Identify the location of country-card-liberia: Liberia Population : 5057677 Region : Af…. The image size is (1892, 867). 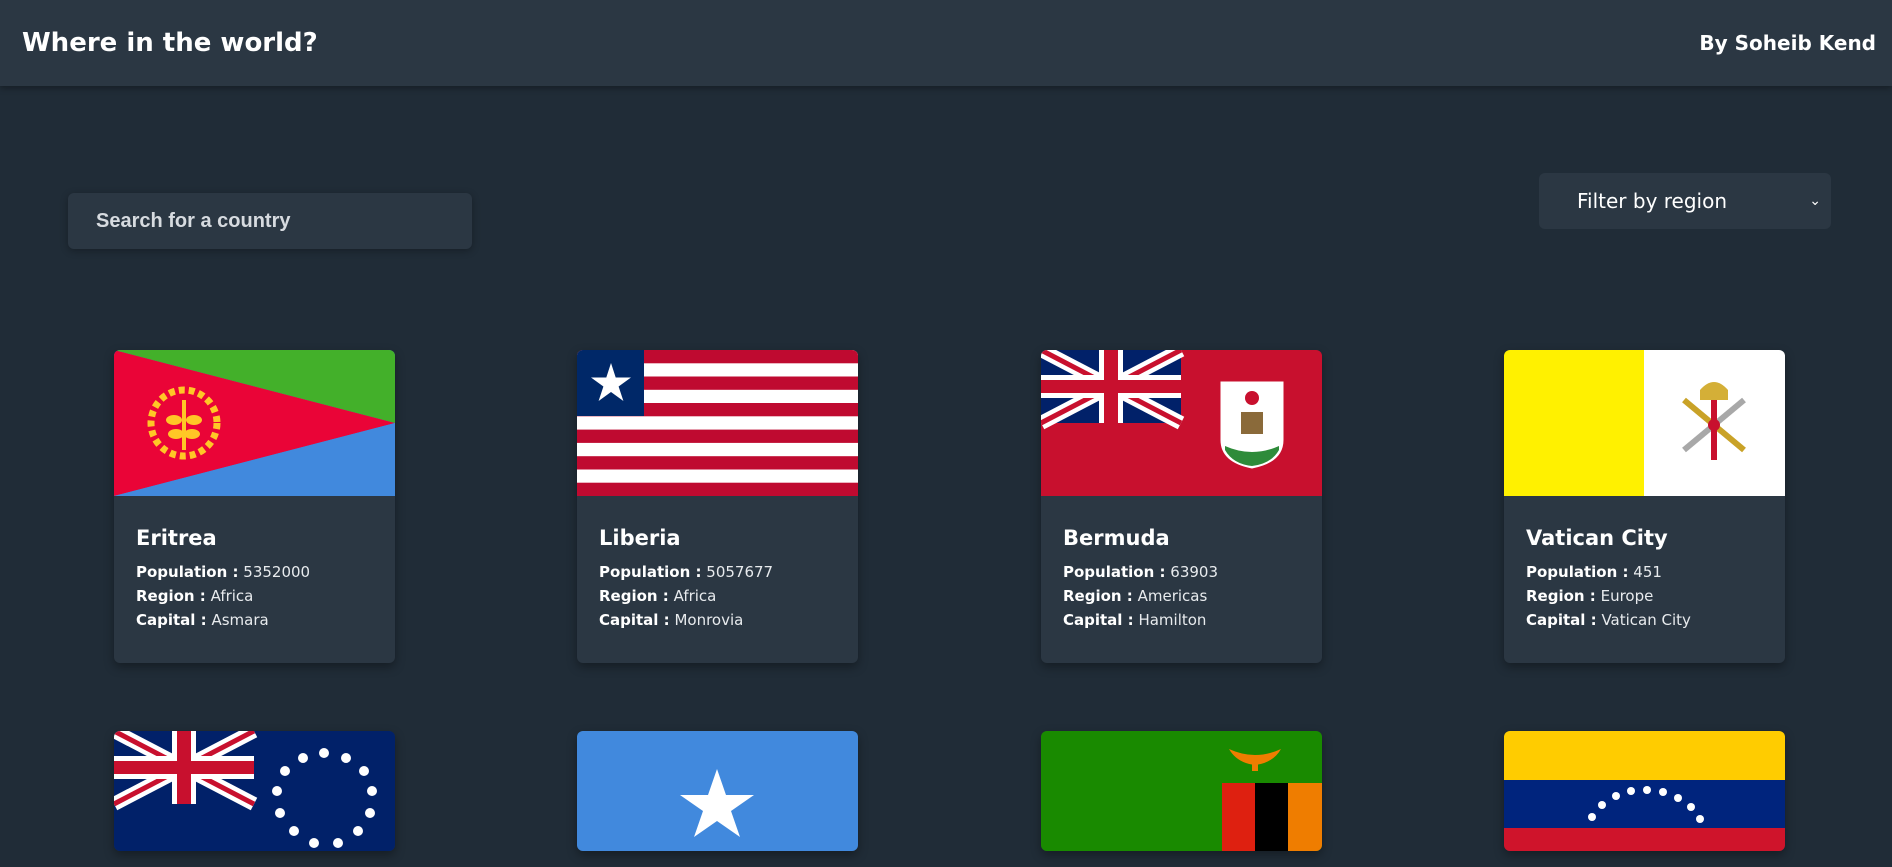
(717, 506).